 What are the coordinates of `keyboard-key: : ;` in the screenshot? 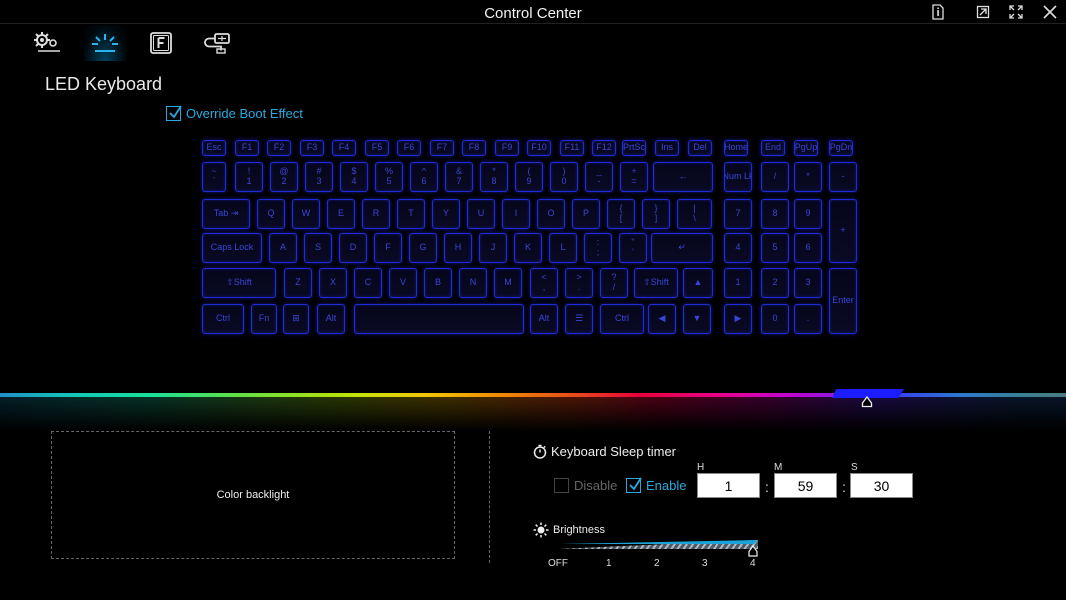 It's located at (598, 248).